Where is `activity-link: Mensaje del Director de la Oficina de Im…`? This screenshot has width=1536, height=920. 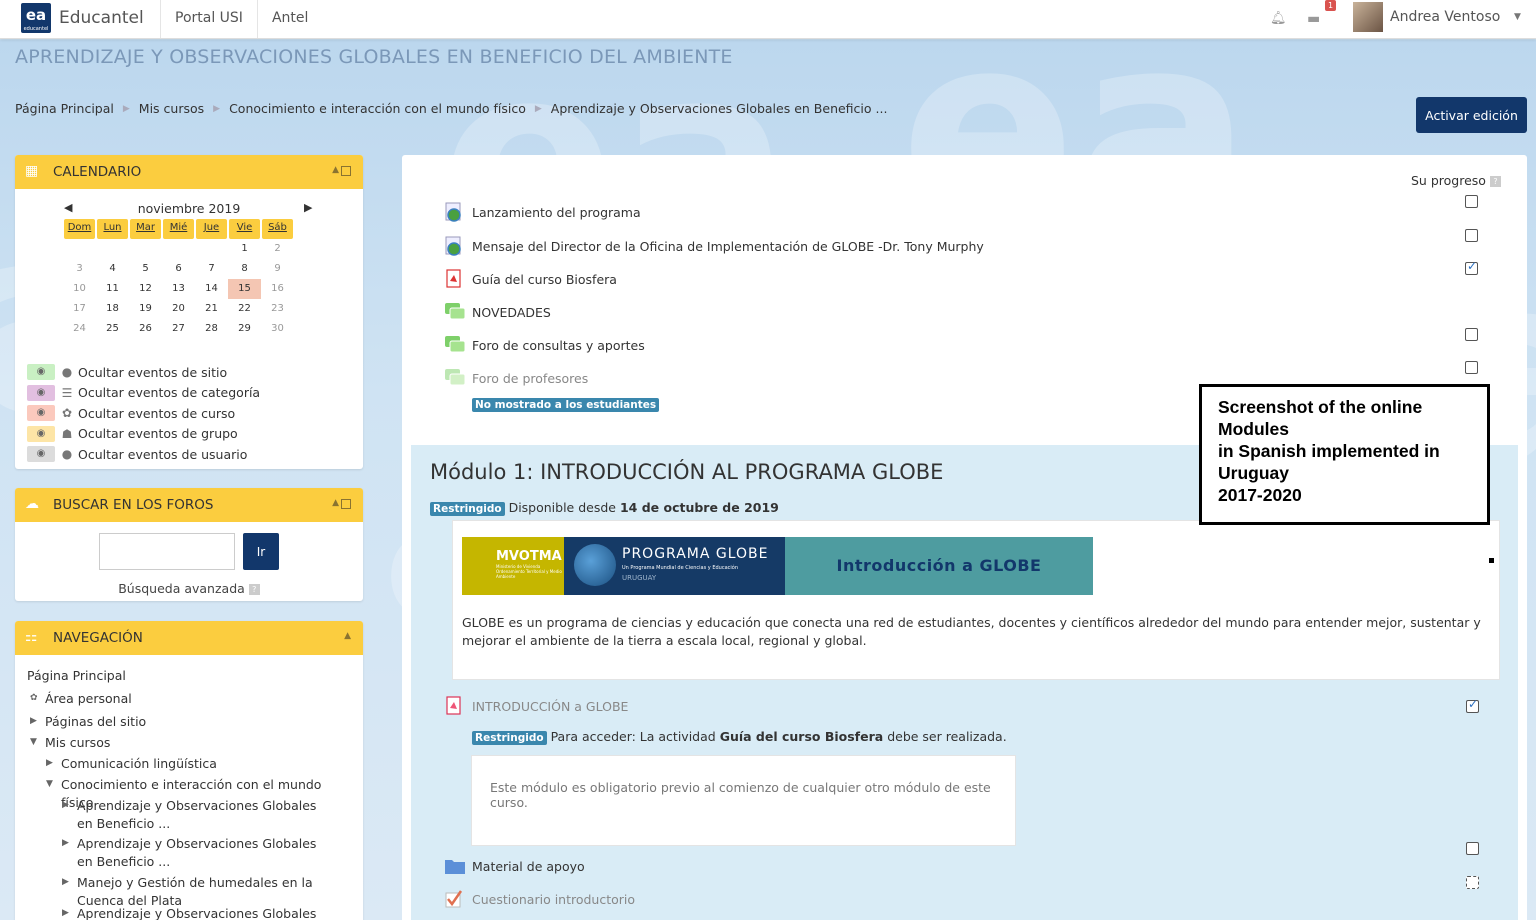
activity-link: Mensaje del Director de la Oficina de Im… is located at coordinates (728, 246).